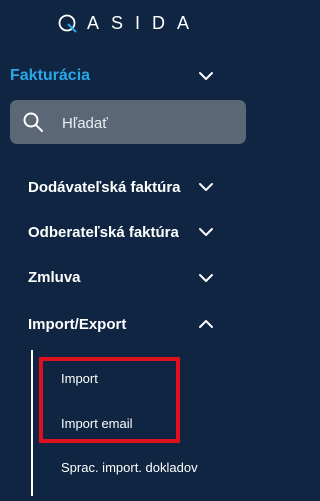  Describe the element at coordinates (77, 324) in the screenshot. I see `nav-item-label: Import/Export` at that location.